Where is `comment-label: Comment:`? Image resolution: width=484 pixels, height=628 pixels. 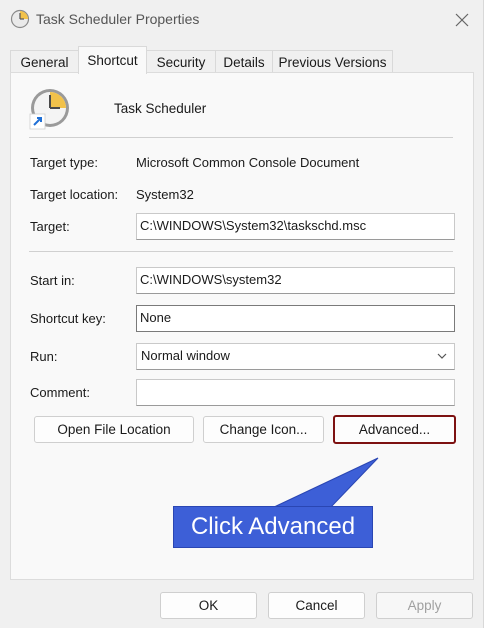 comment-label: Comment: is located at coordinates (60, 392).